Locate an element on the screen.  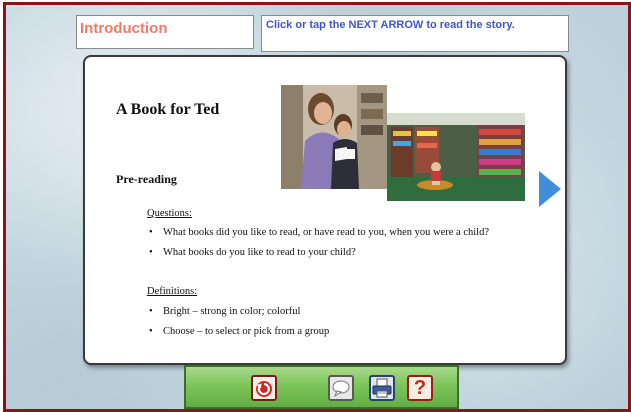
section-heading: Pre-reading is located at coordinates (146, 179).